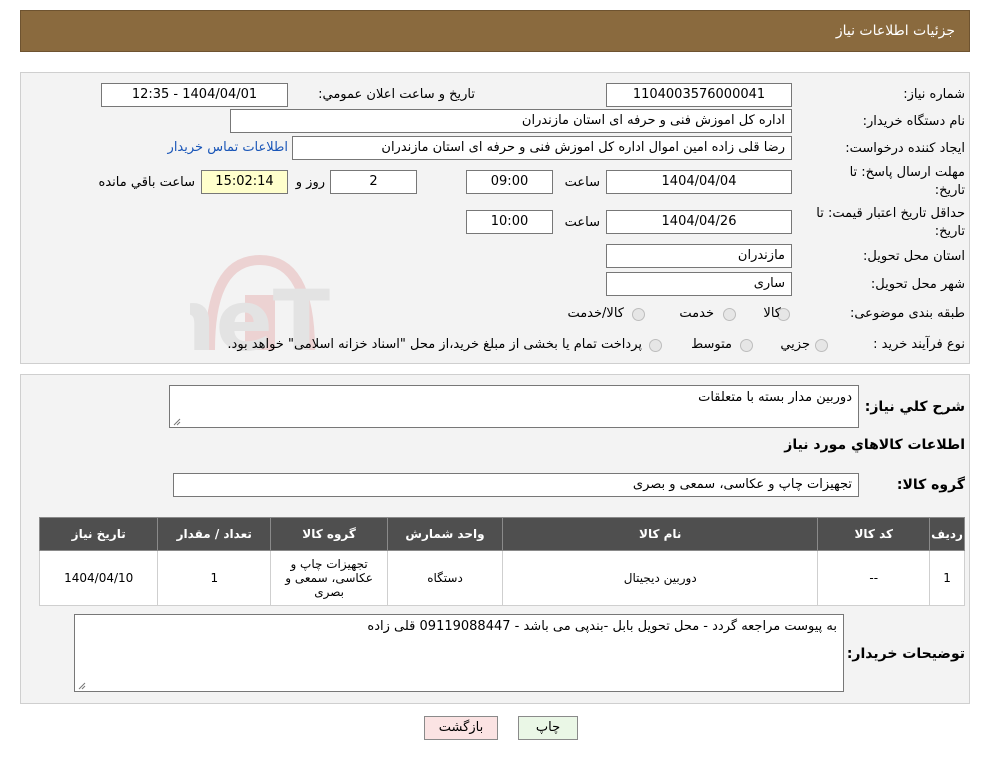 The image size is (985, 760). What do you see at coordinates (699, 95) in the screenshot?
I see `need-number-field: 1104003576000041` at bounding box center [699, 95].